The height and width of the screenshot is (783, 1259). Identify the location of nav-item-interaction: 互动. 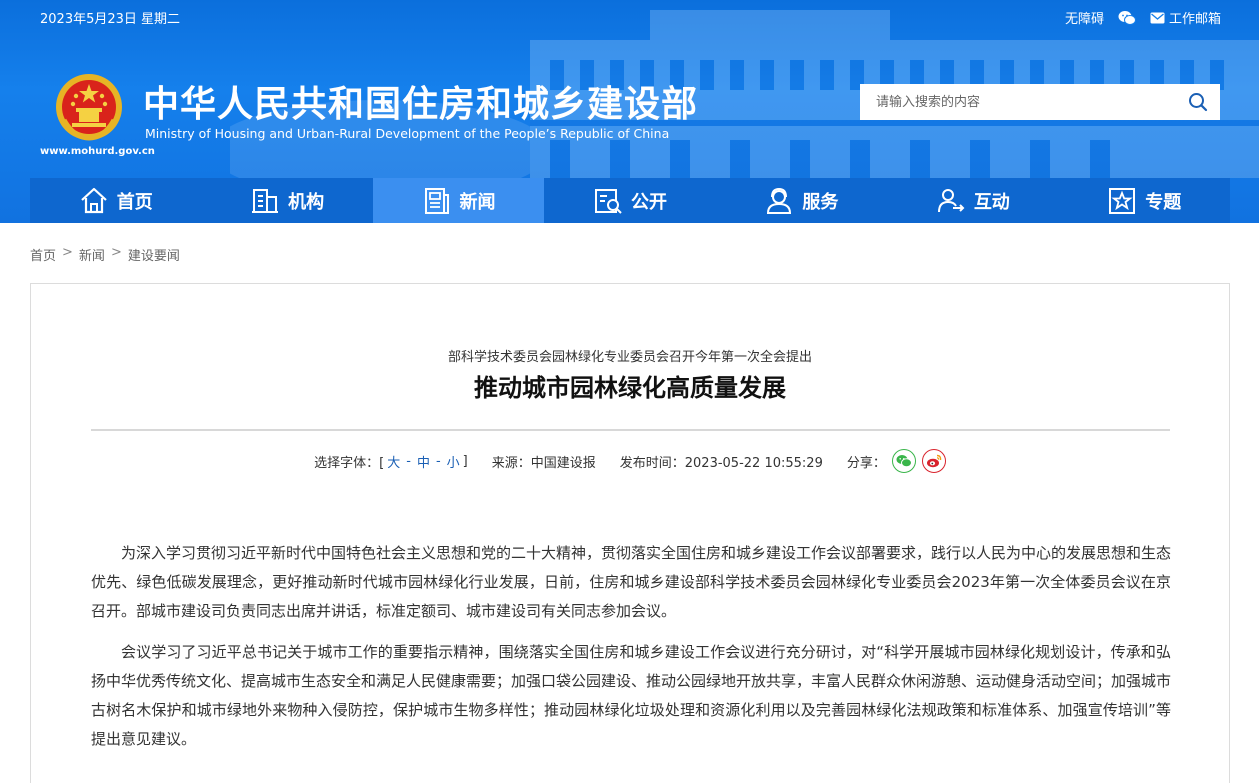
(972, 200).